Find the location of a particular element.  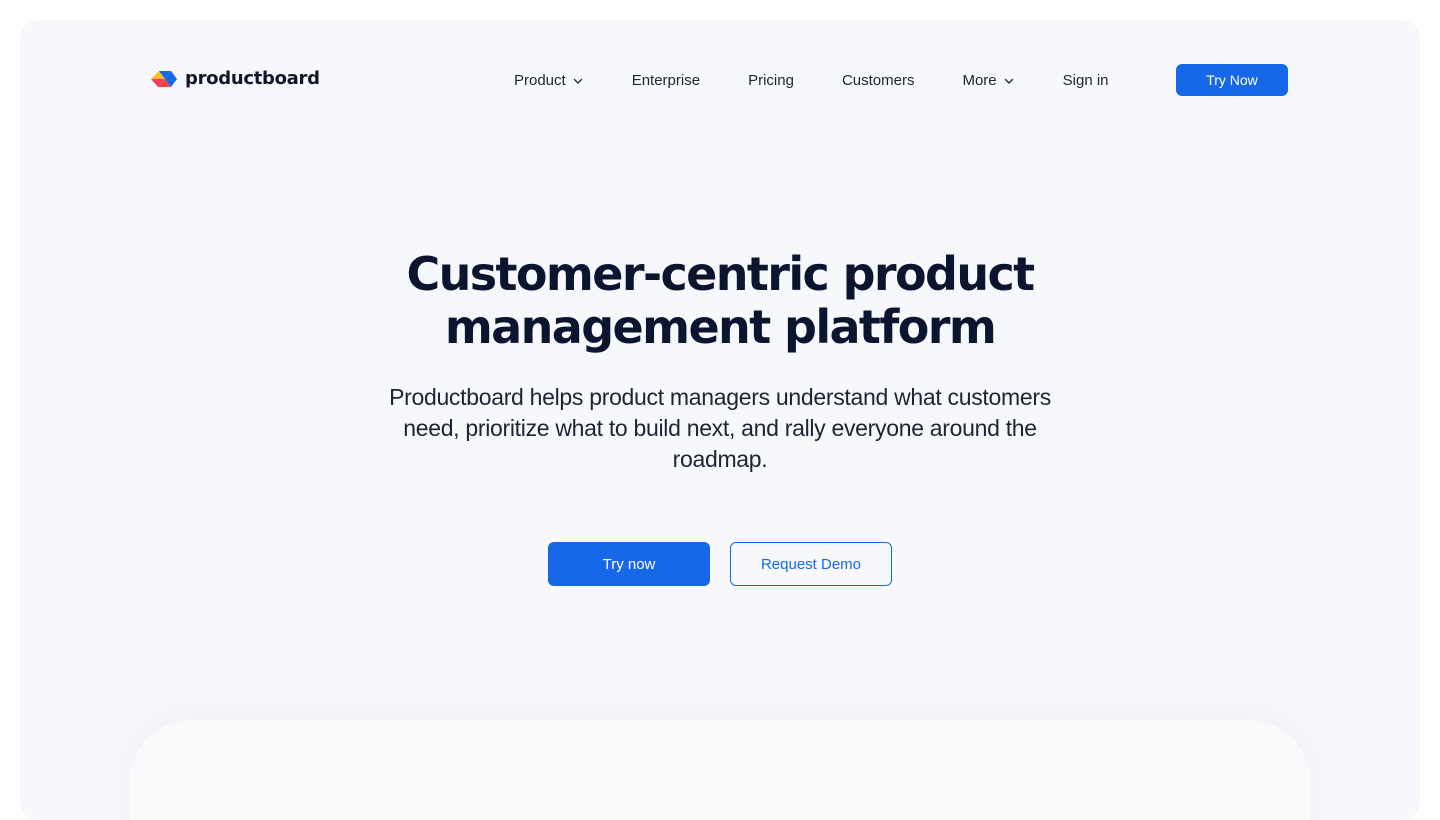

nav-item-product: Product is located at coordinates (549, 80).